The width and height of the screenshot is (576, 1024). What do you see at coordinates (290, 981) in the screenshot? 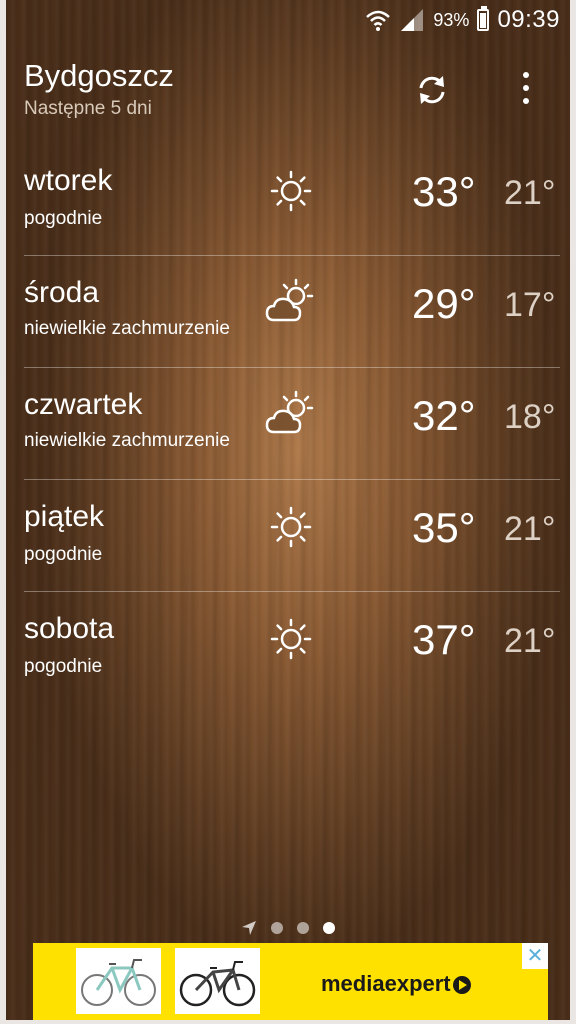
I see `ad-banner: mediaexpert ✕` at bounding box center [290, 981].